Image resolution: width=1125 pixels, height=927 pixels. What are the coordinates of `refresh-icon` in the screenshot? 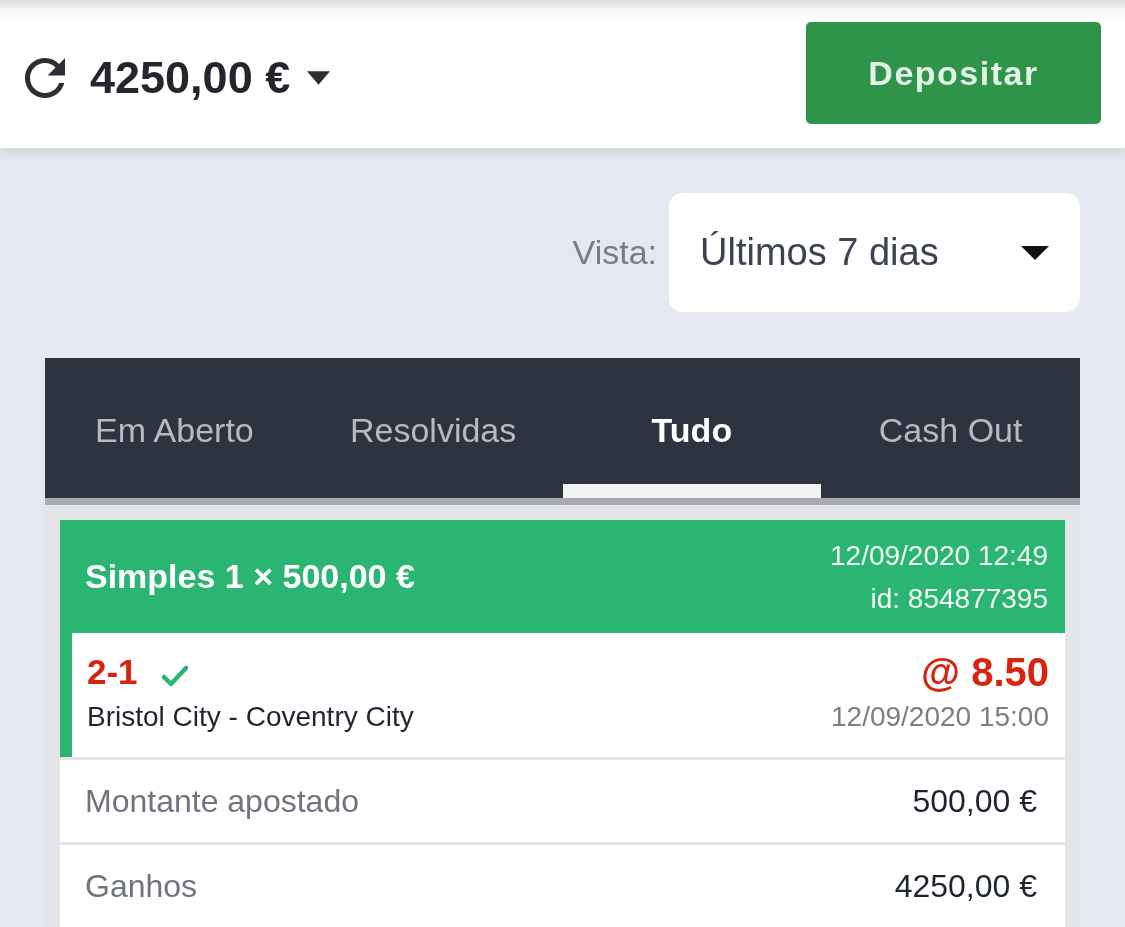 It's located at (45, 78).